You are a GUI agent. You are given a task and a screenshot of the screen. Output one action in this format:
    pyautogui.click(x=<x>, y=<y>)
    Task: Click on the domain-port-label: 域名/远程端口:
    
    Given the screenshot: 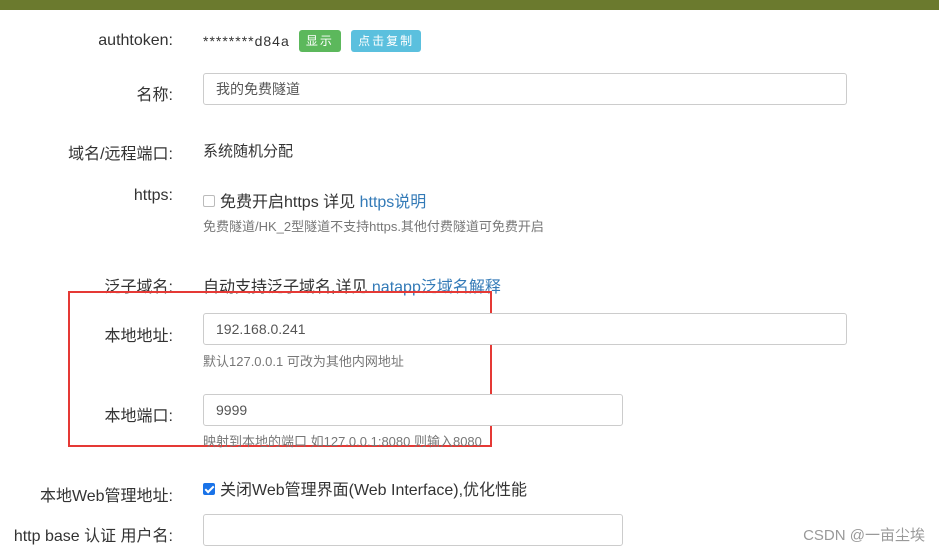 What is the action you would take?
    pyautogui.click(x=120, y=154)
    